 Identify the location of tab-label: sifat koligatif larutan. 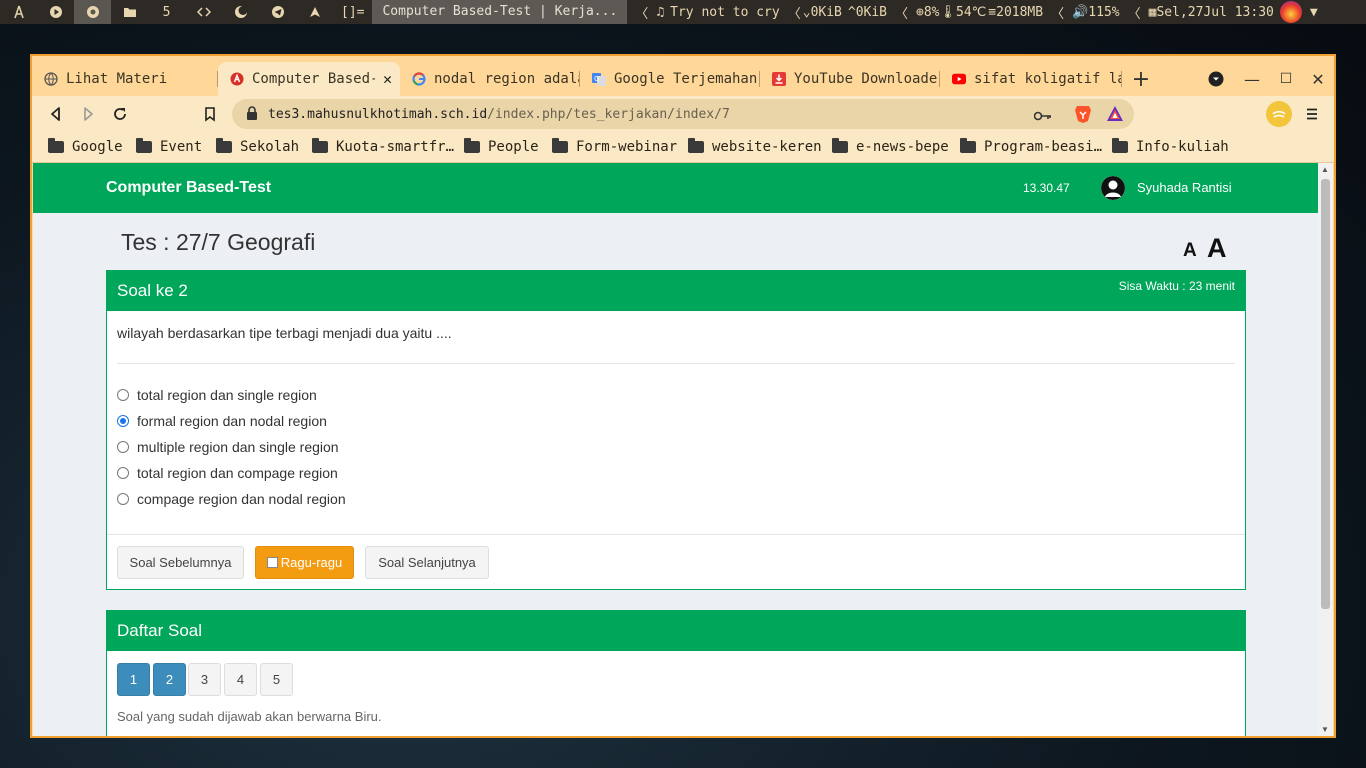
(1048, 79).